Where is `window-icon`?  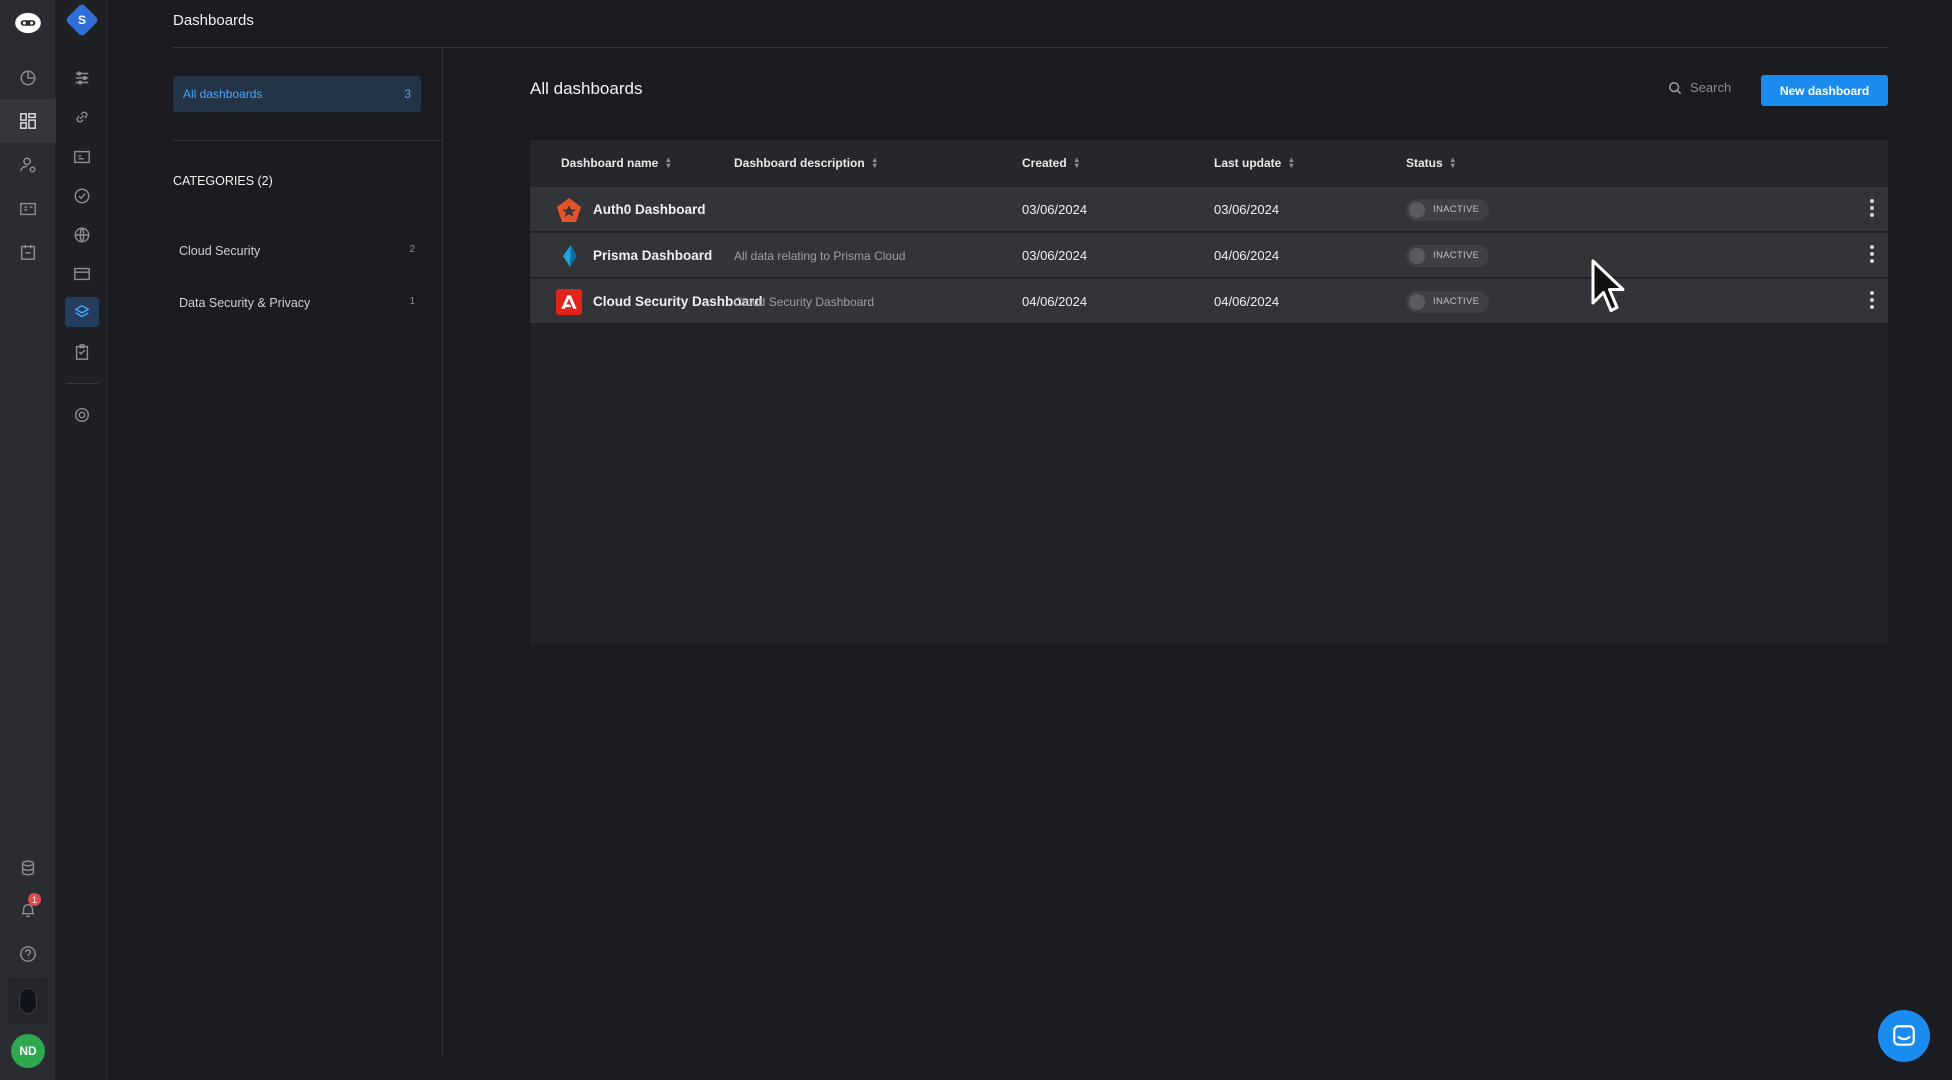
window-icon is located at coordinates (82, 274).